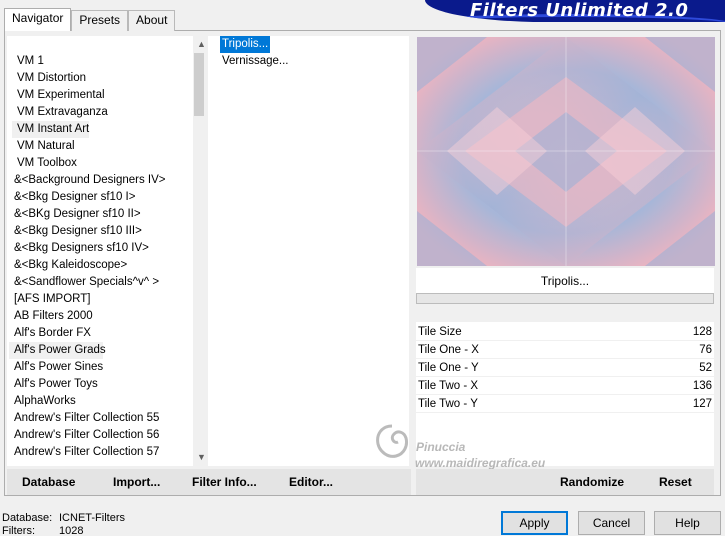 The width and height of the screenshot is (725, 536). Describe the element at coordinates (480, 463) in the screenshot. I see `watermark-url: www.maidiregrafica.eu` at that location.